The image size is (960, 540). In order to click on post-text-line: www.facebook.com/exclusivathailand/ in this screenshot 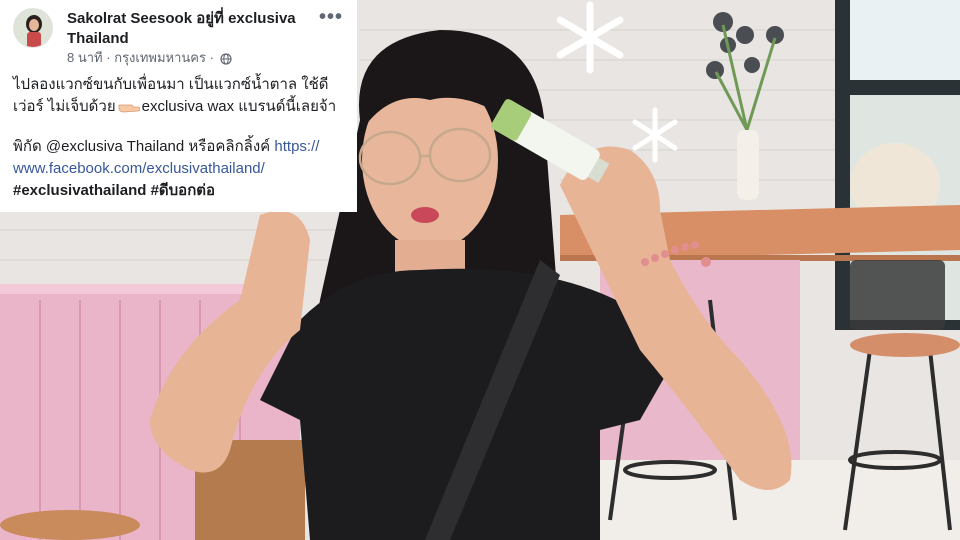, I will do `click(181, 169)`.